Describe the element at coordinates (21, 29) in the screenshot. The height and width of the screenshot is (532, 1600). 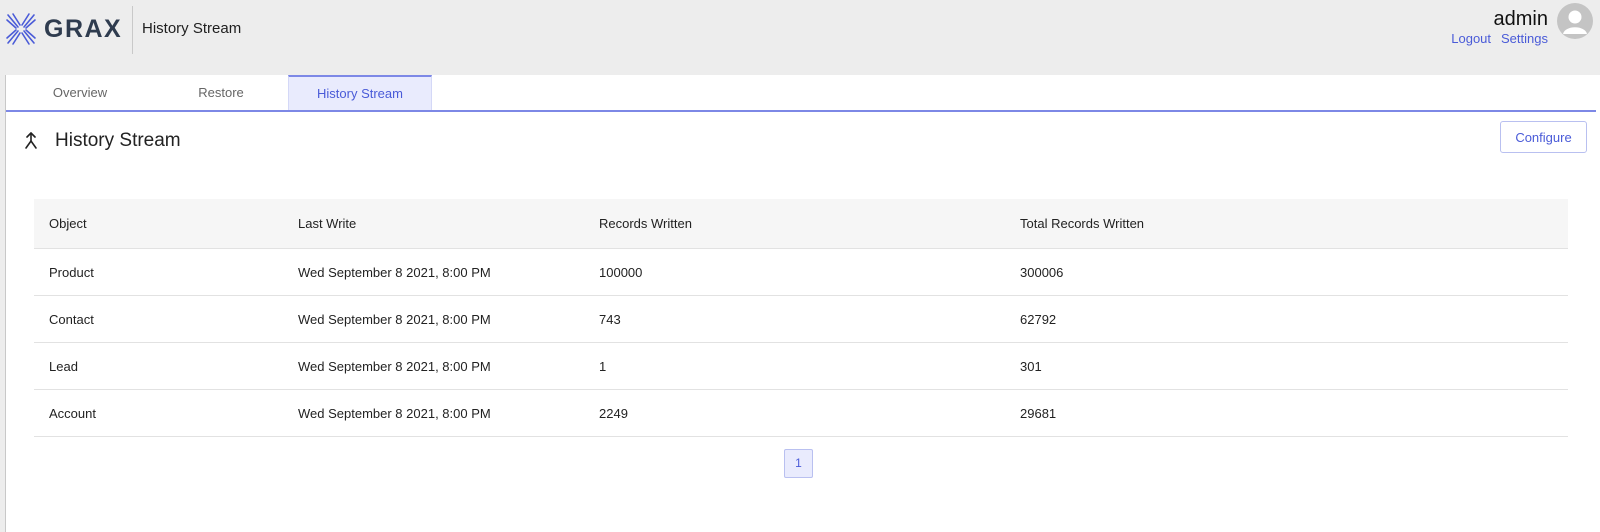
I see `grax-logo-icon` at that location.